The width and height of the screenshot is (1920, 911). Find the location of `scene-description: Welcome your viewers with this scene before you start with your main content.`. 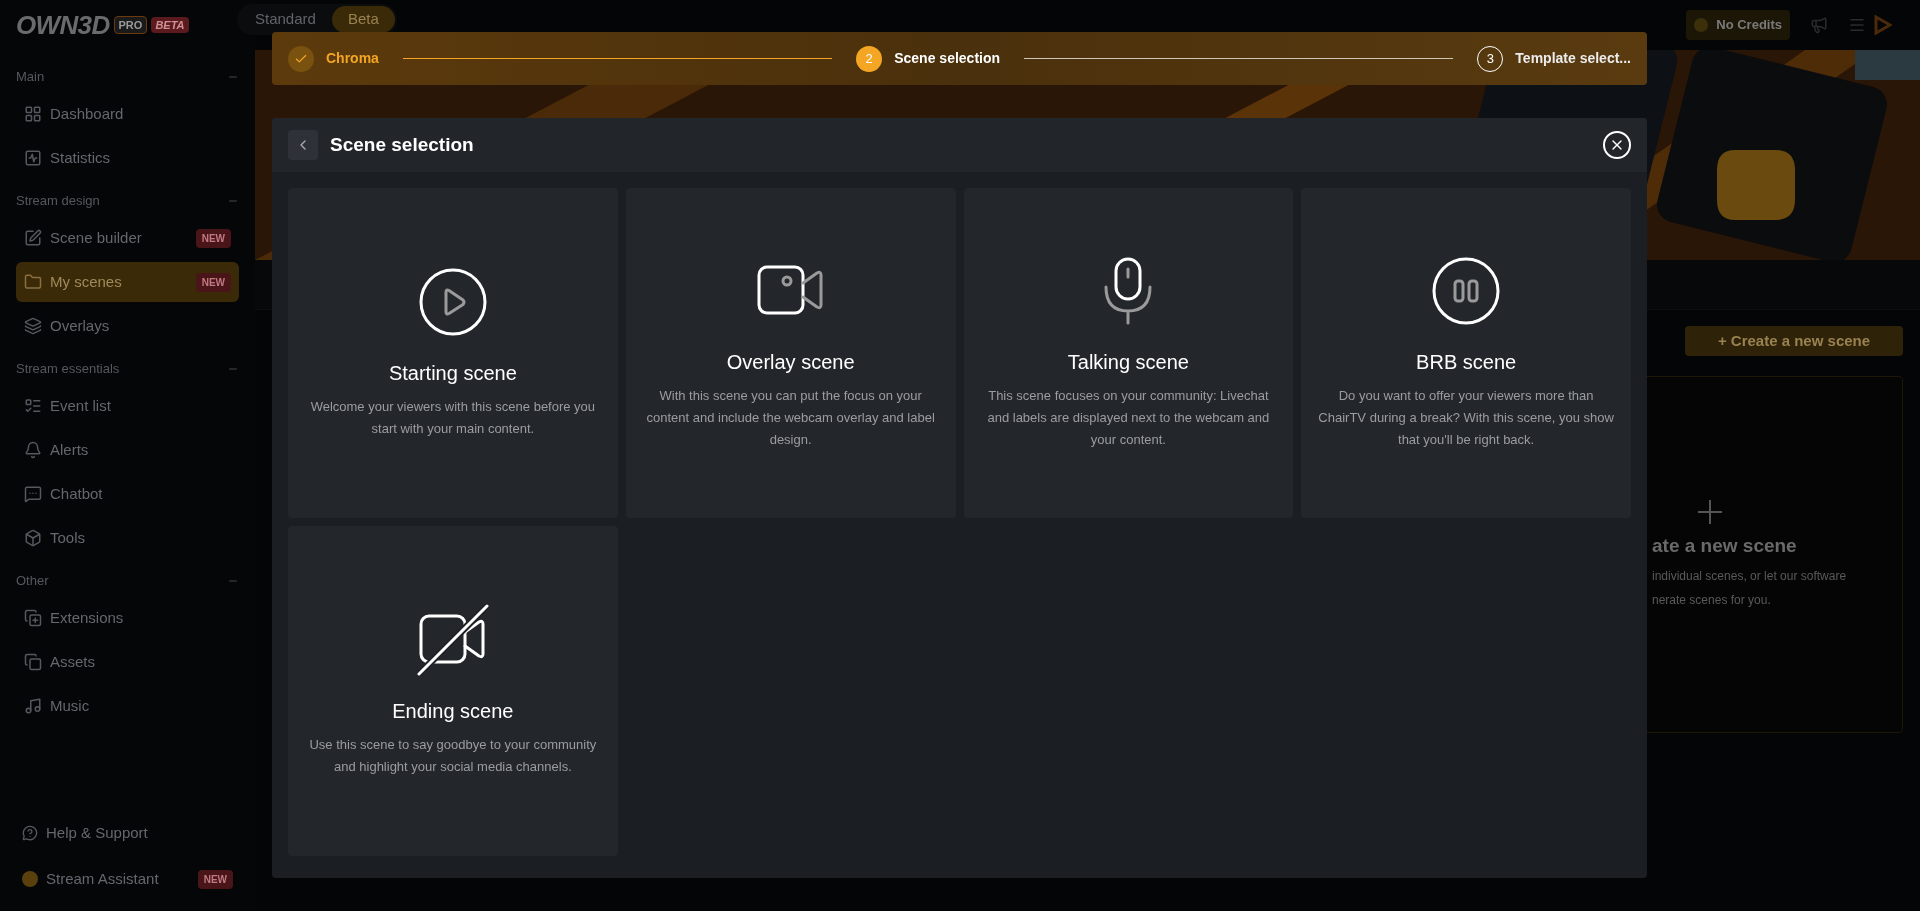

scene-description: Welcome your viewers with this scene before you start with your main content. is located at coordinates (453, 418).